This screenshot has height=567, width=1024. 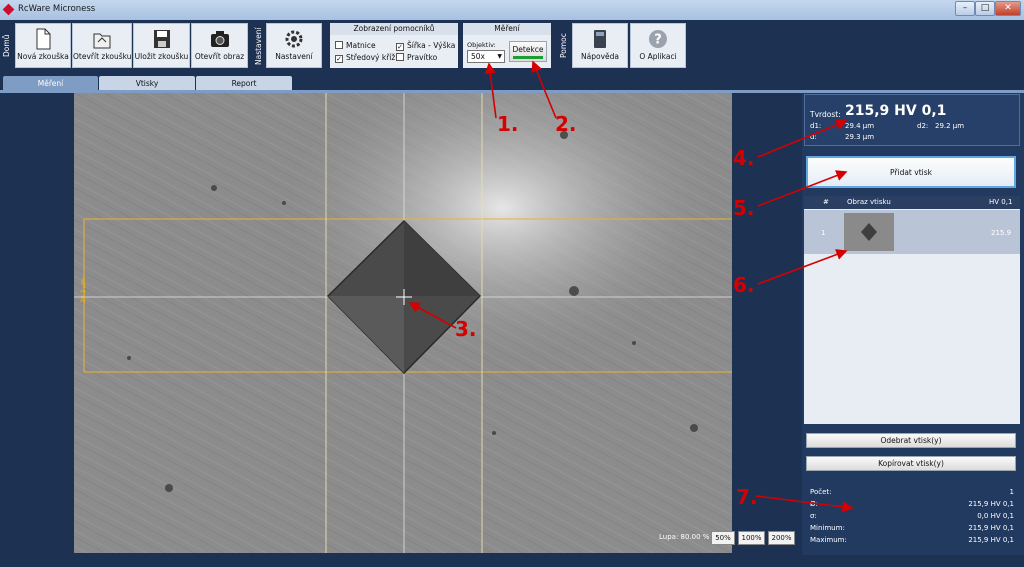 What do you see at coordinates (911, 172) in the screenshot?
I see `add-indent-button: Přidat vtisk` at bounding box center [911, 172].